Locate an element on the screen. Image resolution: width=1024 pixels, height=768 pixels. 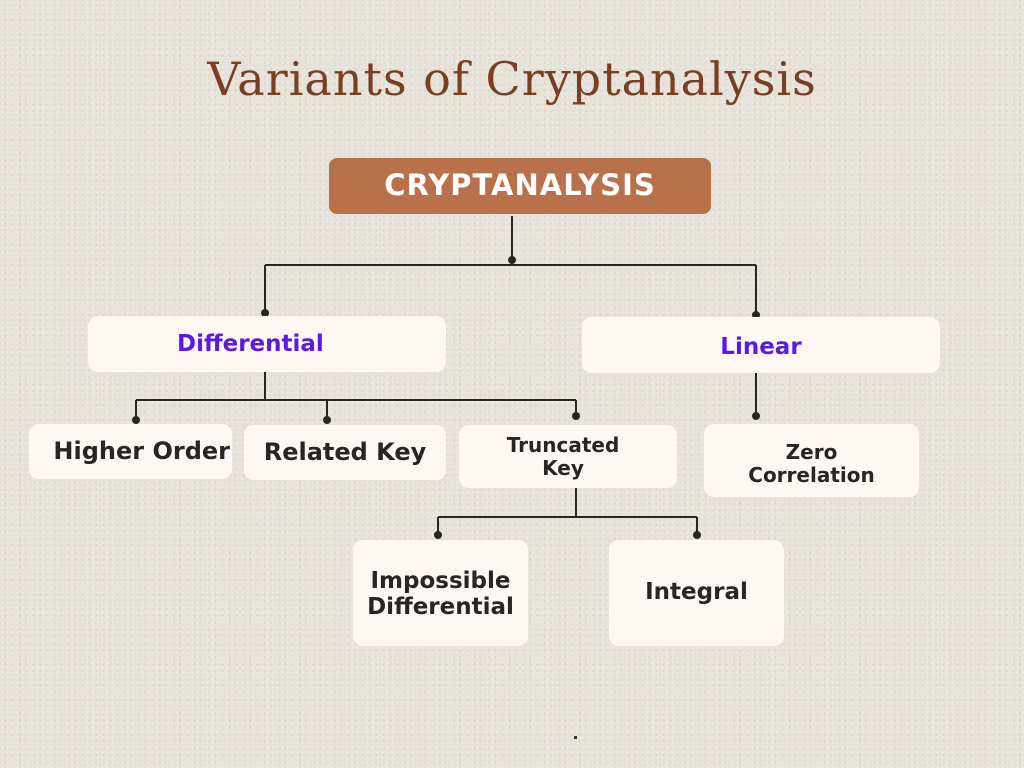
node-label: Impossible Differential is located at coordinates (440, 593).